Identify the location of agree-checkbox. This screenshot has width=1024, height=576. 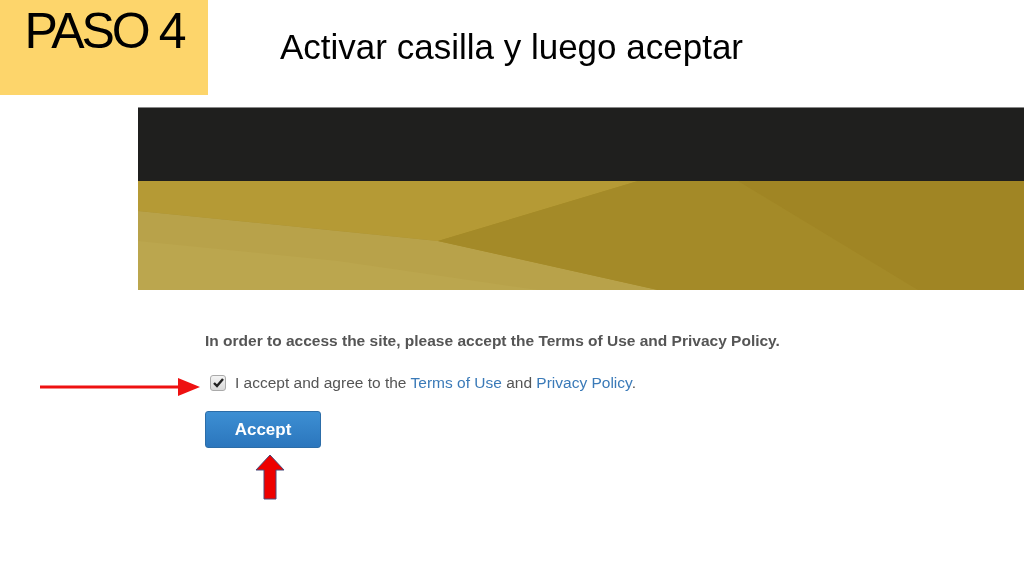
(218, 383).